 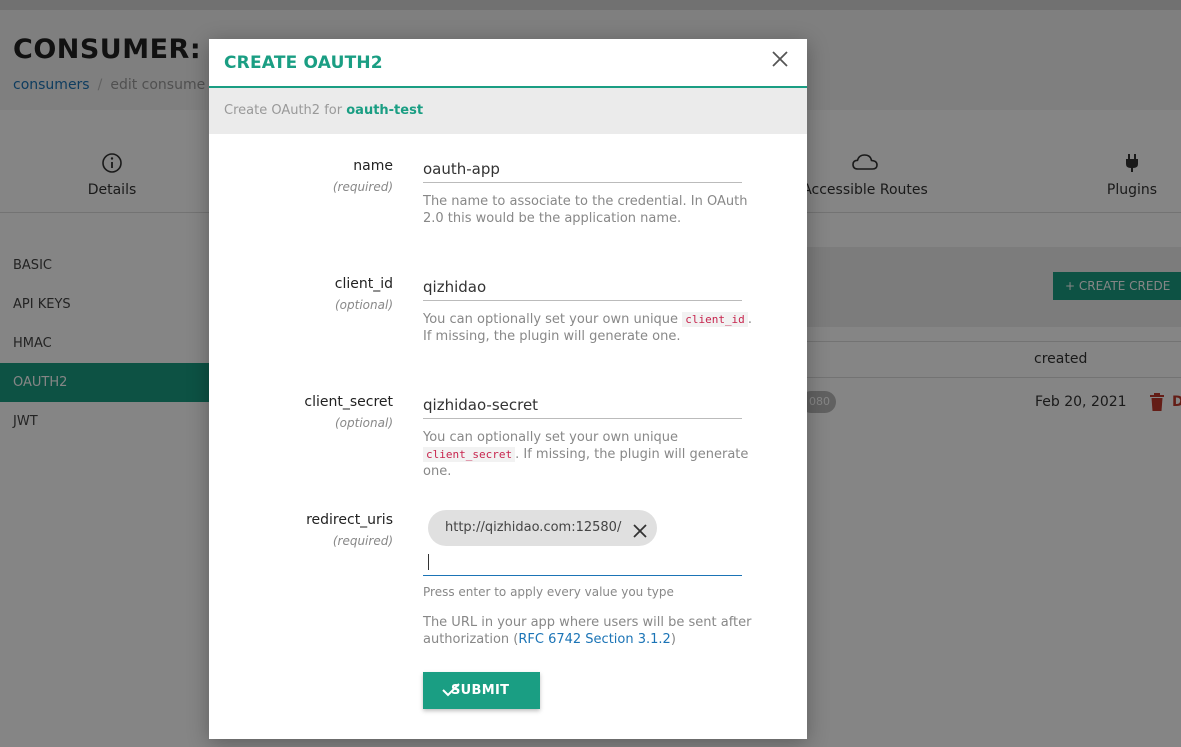 What do you see at coordinates (451, 690) in the screenshot?
I see `check-icon` at bounding box center [451, 690].